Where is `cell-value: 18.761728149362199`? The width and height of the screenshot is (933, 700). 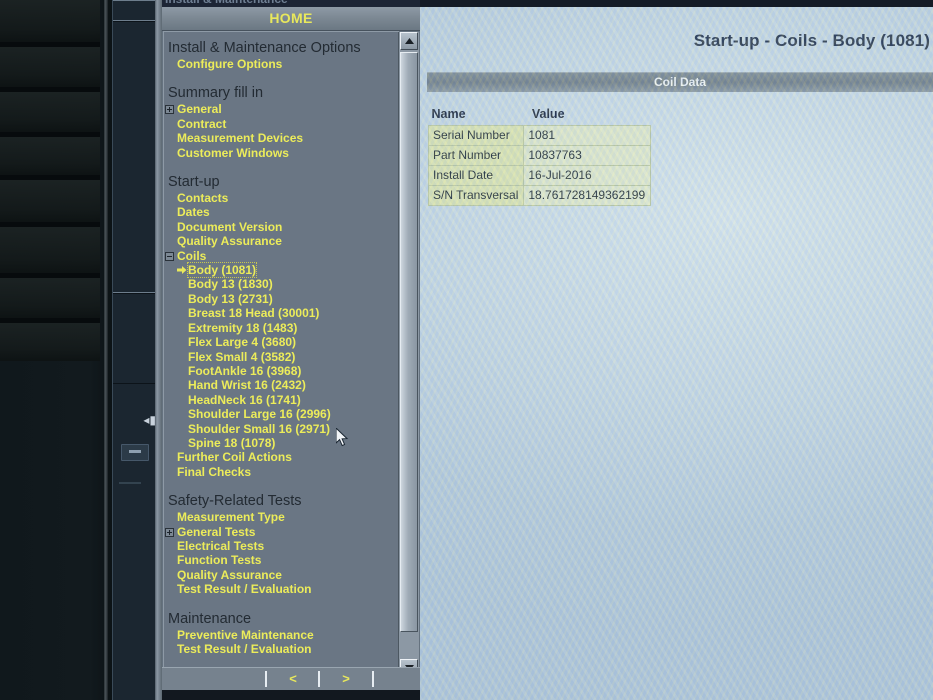
cell-value: 18.761728149362199 is located at coordinates (587, 195).